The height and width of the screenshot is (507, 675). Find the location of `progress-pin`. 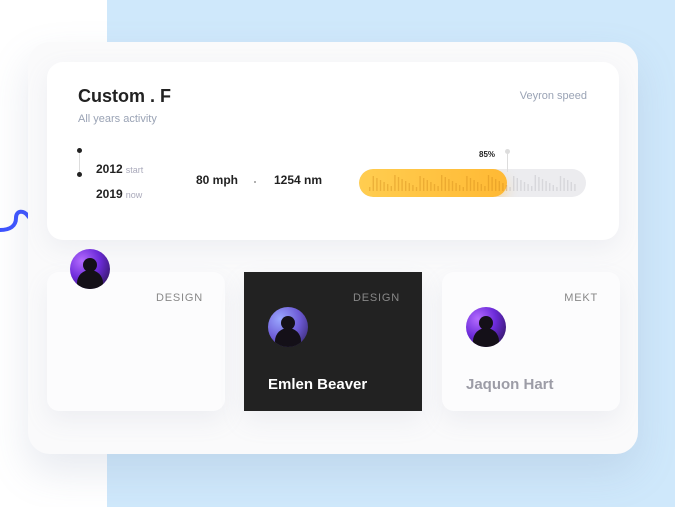

progress-pin is located at coordinates (507, 160).